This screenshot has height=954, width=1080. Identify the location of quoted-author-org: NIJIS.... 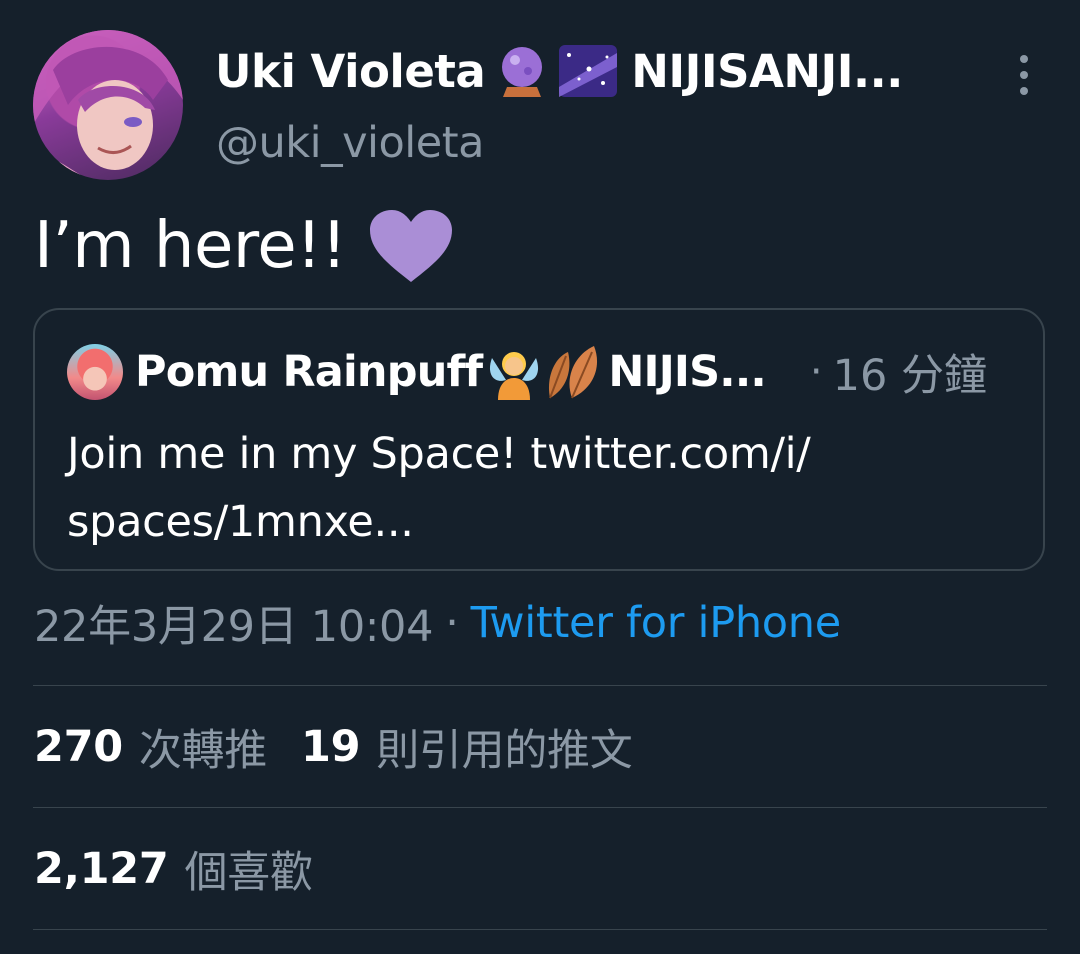
(687, 372).